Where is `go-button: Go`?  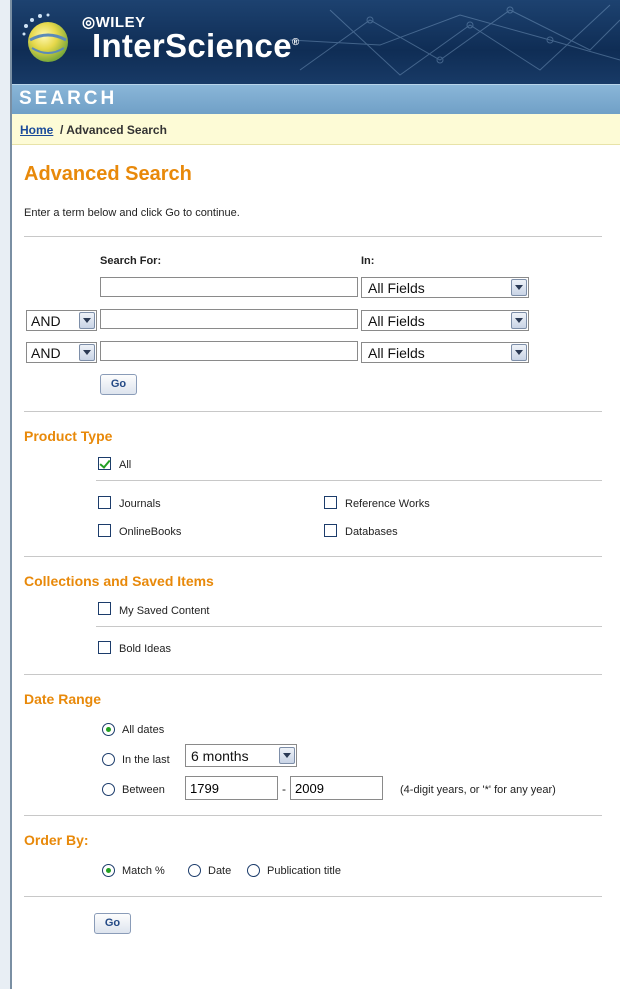 go-button: Go is located at coordinates (118, 384).